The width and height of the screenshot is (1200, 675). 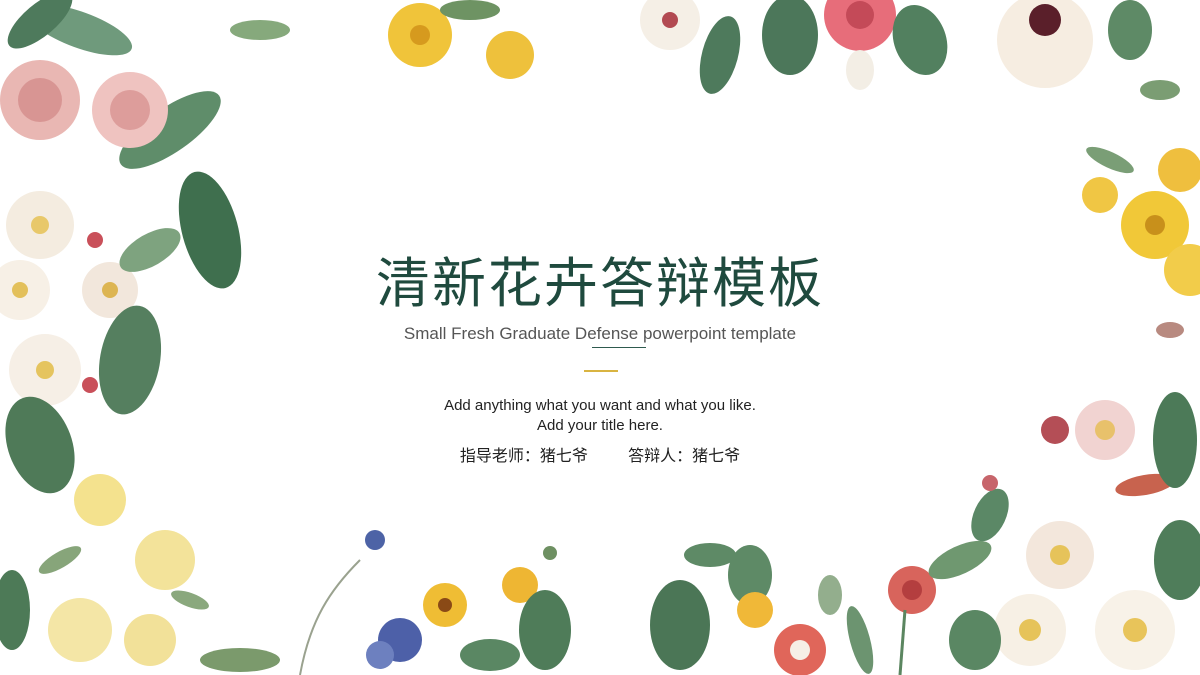 I want to click on presenters-line: 指导老师：猪七爷 答辩人：猪七爷, so click(x=600, y=456).